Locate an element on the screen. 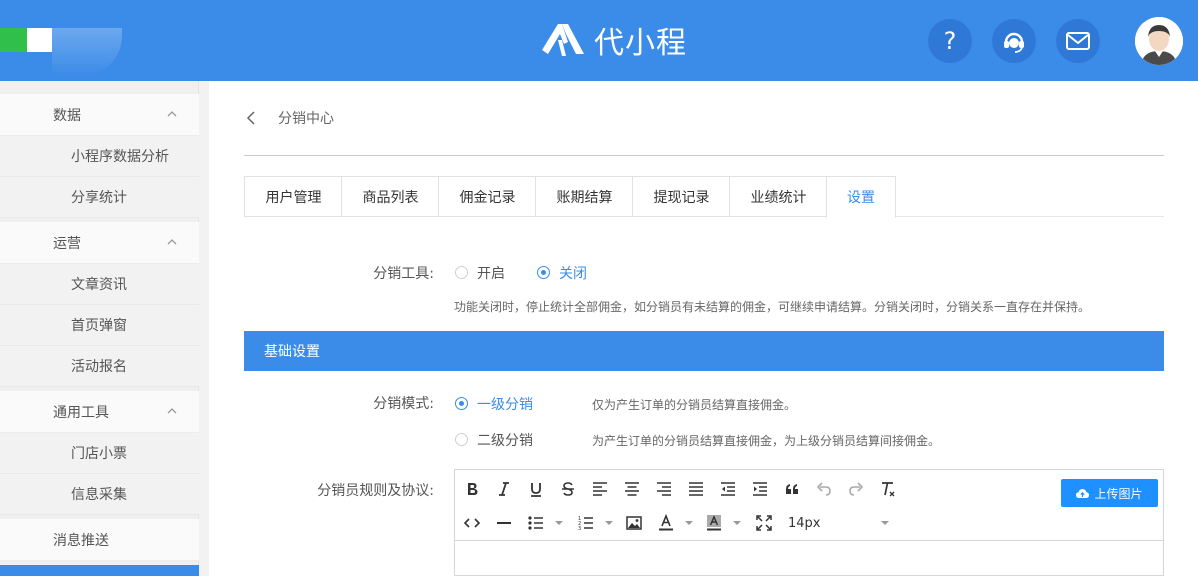 This screenshot has width=1198, height=576. tab-settlement: 账期结算 is located at coordinates (584, 196).